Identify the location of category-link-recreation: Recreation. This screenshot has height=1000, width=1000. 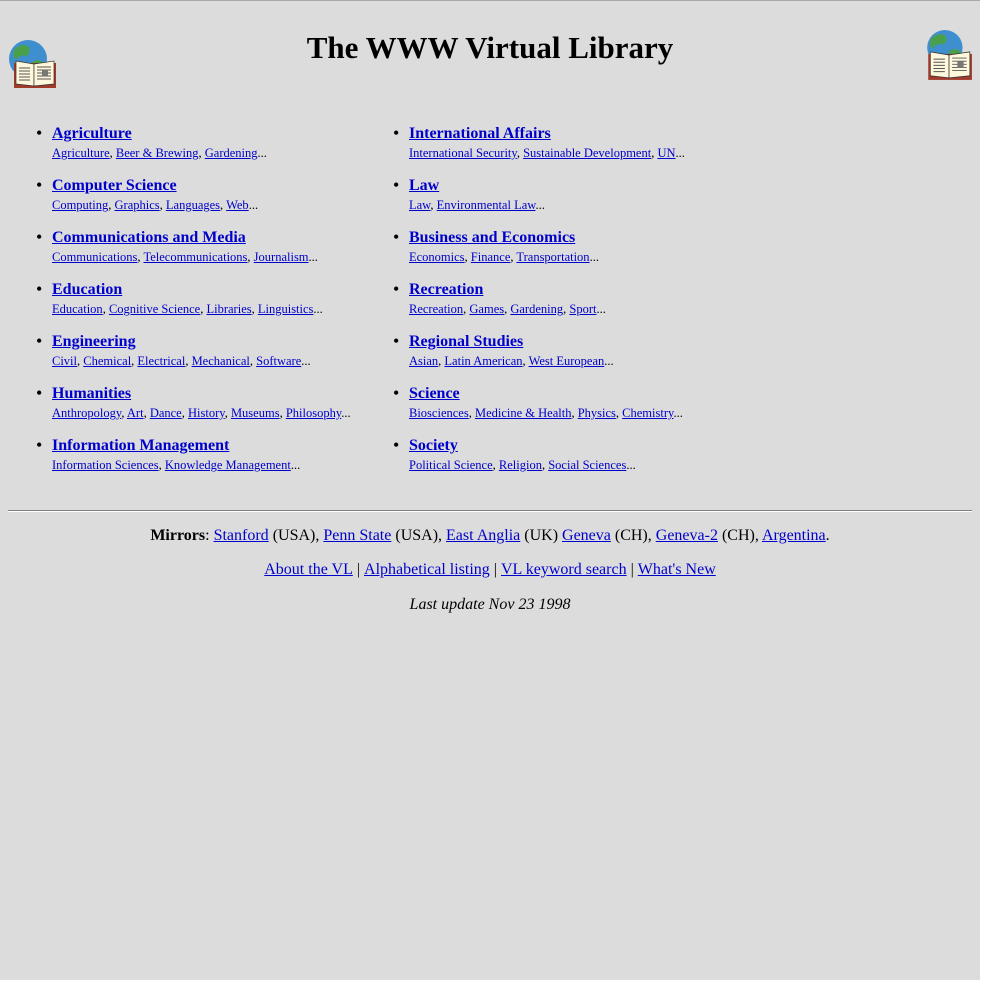
(571, 290).